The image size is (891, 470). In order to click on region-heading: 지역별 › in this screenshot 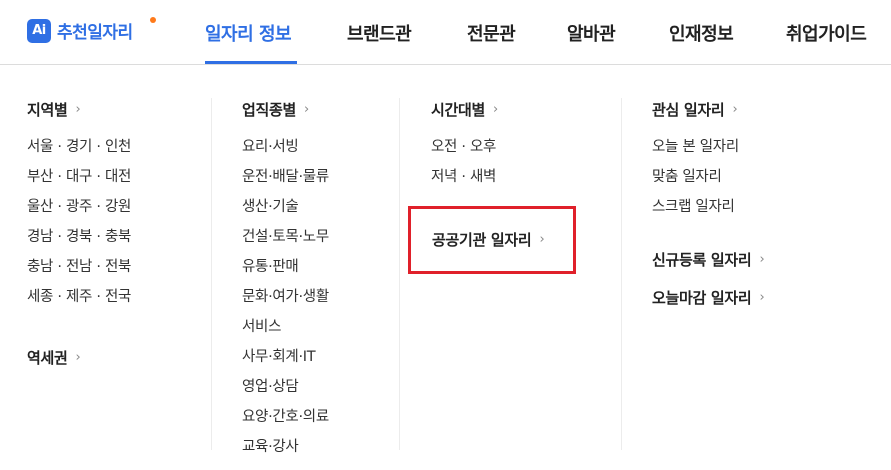, I will do `click(79, 109)`.